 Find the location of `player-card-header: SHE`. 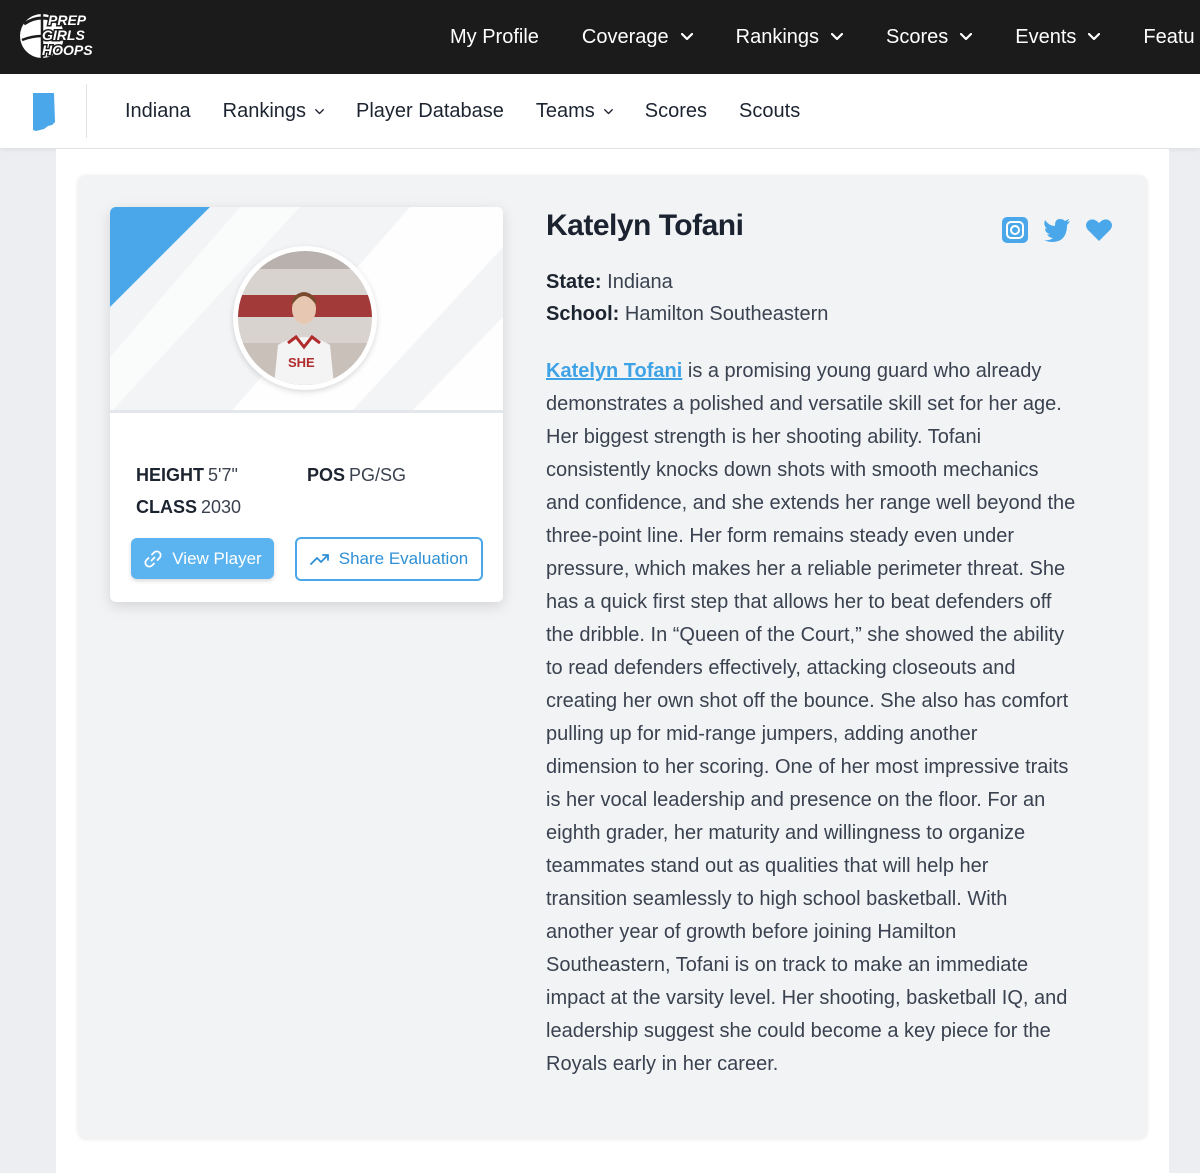

player-card-header: SHE is located at coordinates (306, 310).